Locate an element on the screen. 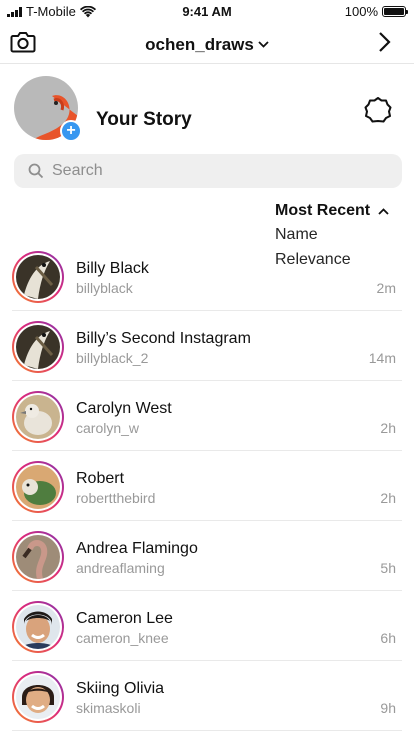 This screenshot has height=736, width=414. battery-icon is located at coordinates (395, 11).